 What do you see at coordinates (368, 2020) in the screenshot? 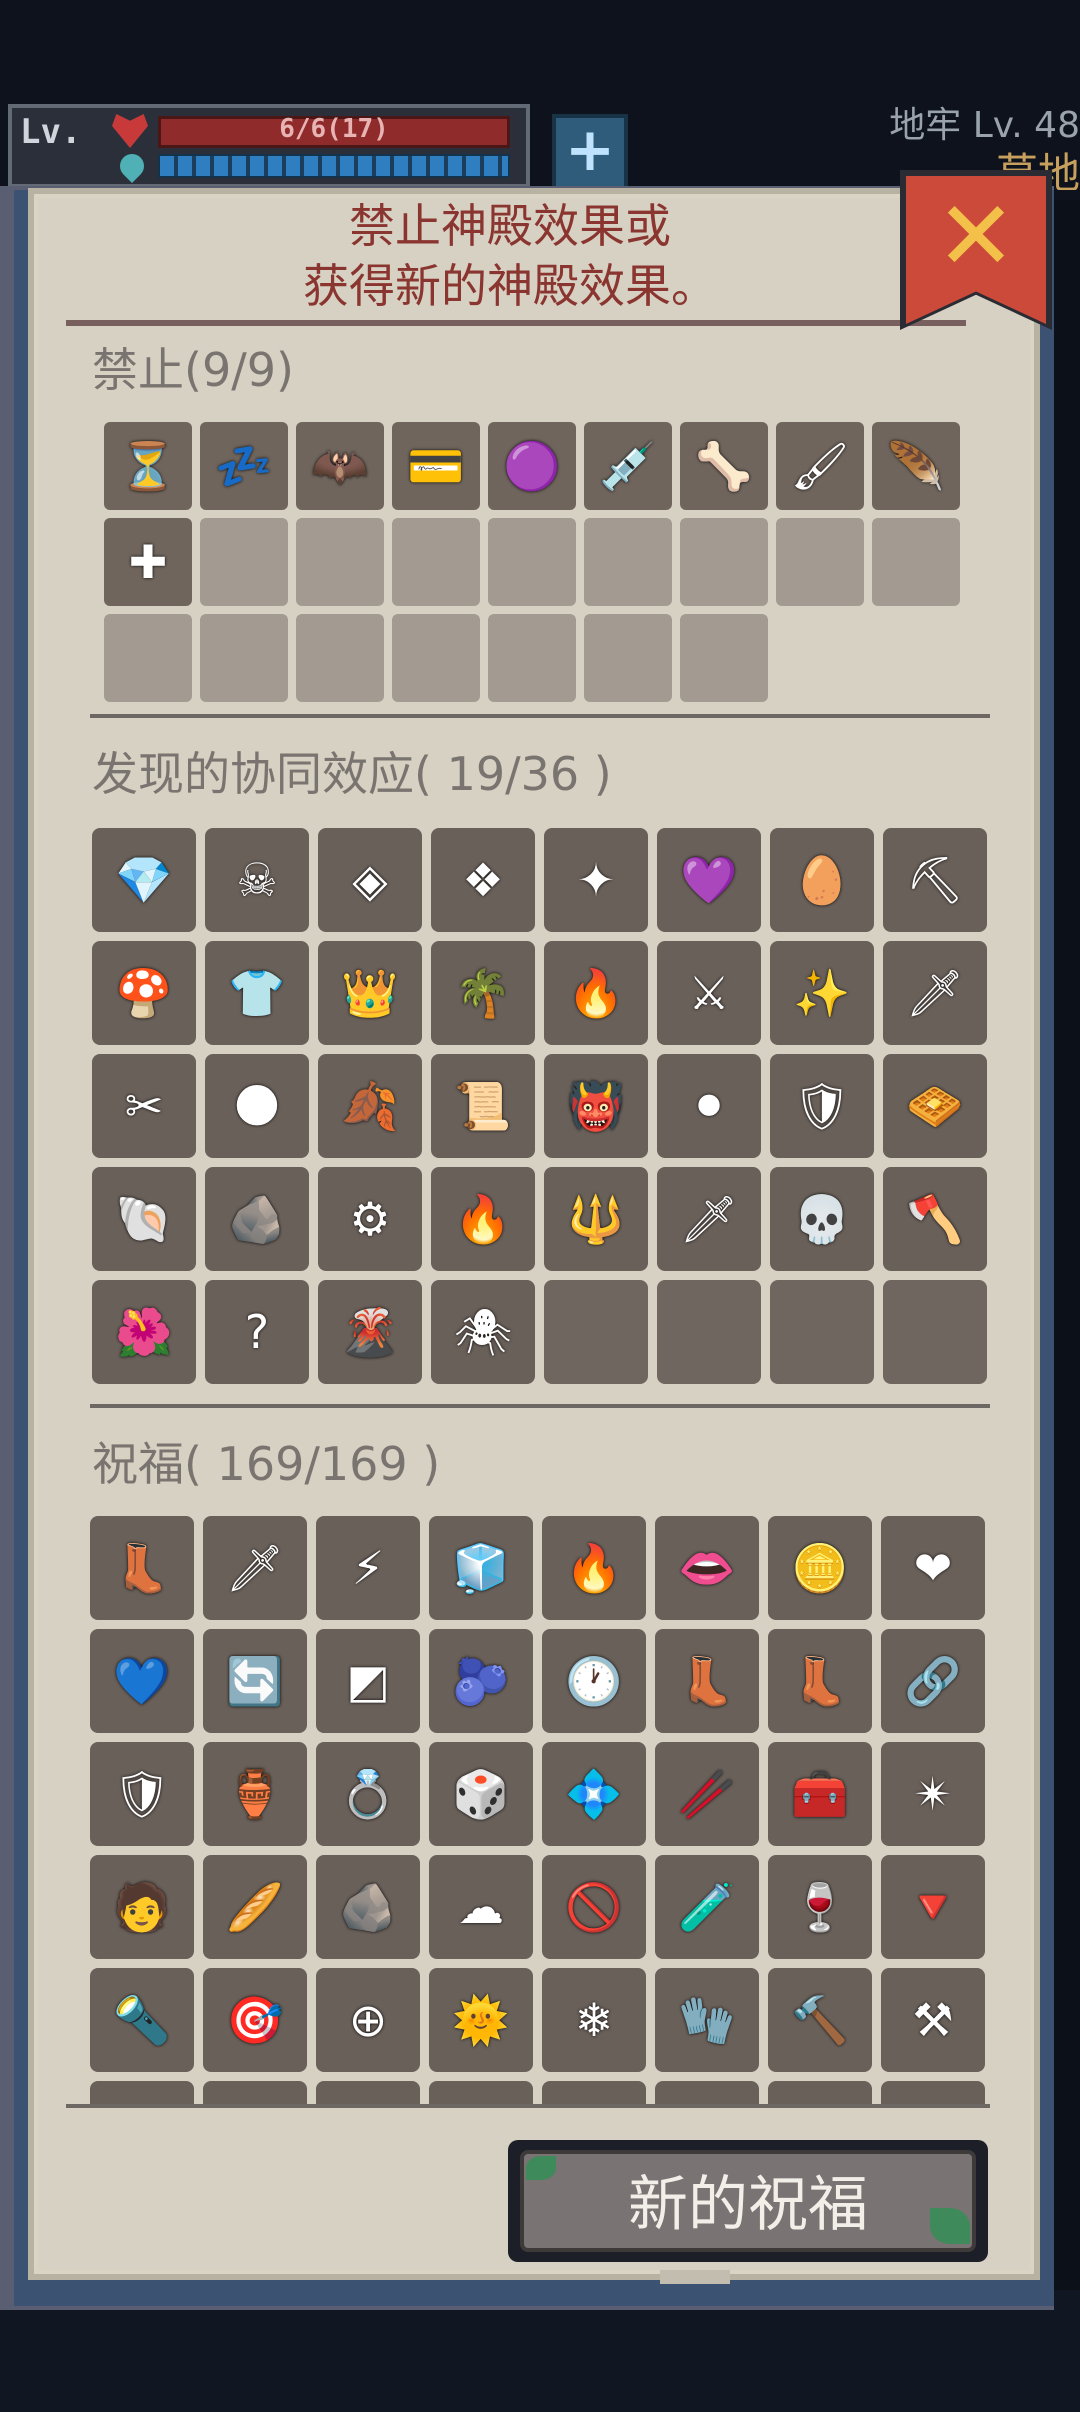
I see `blessing-slot: ⊕` at bounding box center [368, 2020].